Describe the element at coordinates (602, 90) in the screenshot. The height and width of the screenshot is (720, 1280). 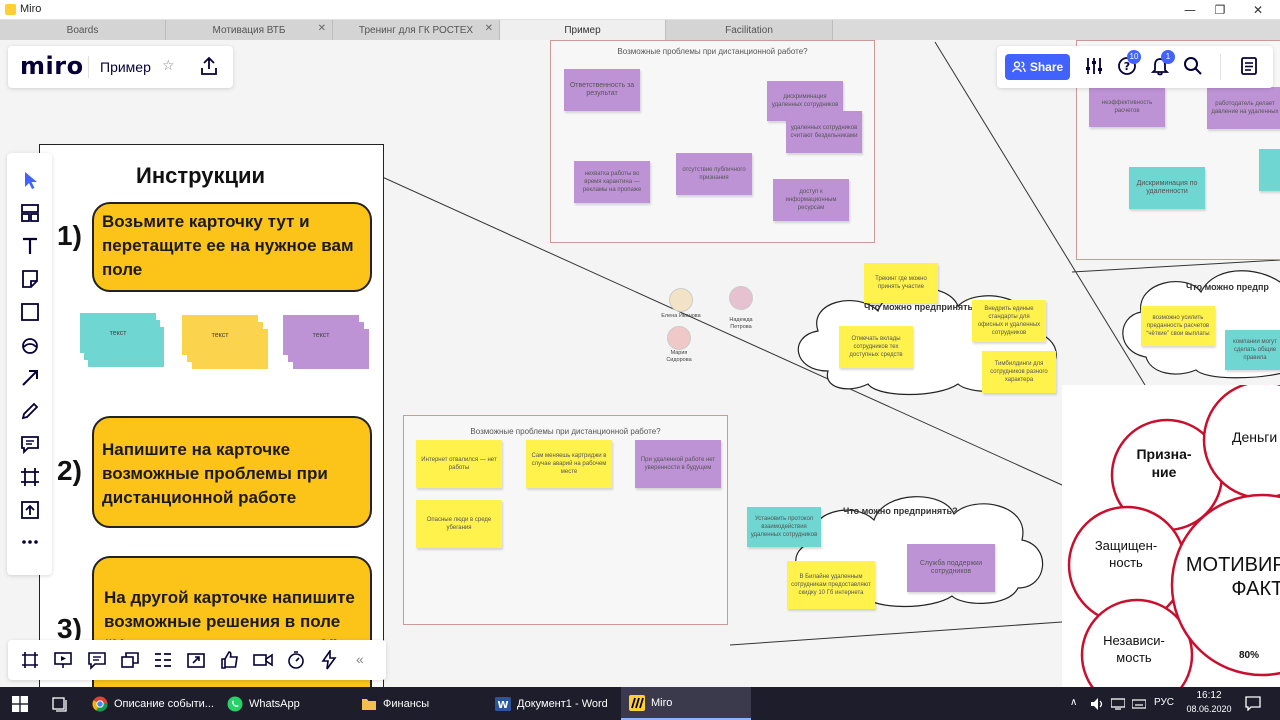
I see `sticky-note: Ответственность за результат` at that location.